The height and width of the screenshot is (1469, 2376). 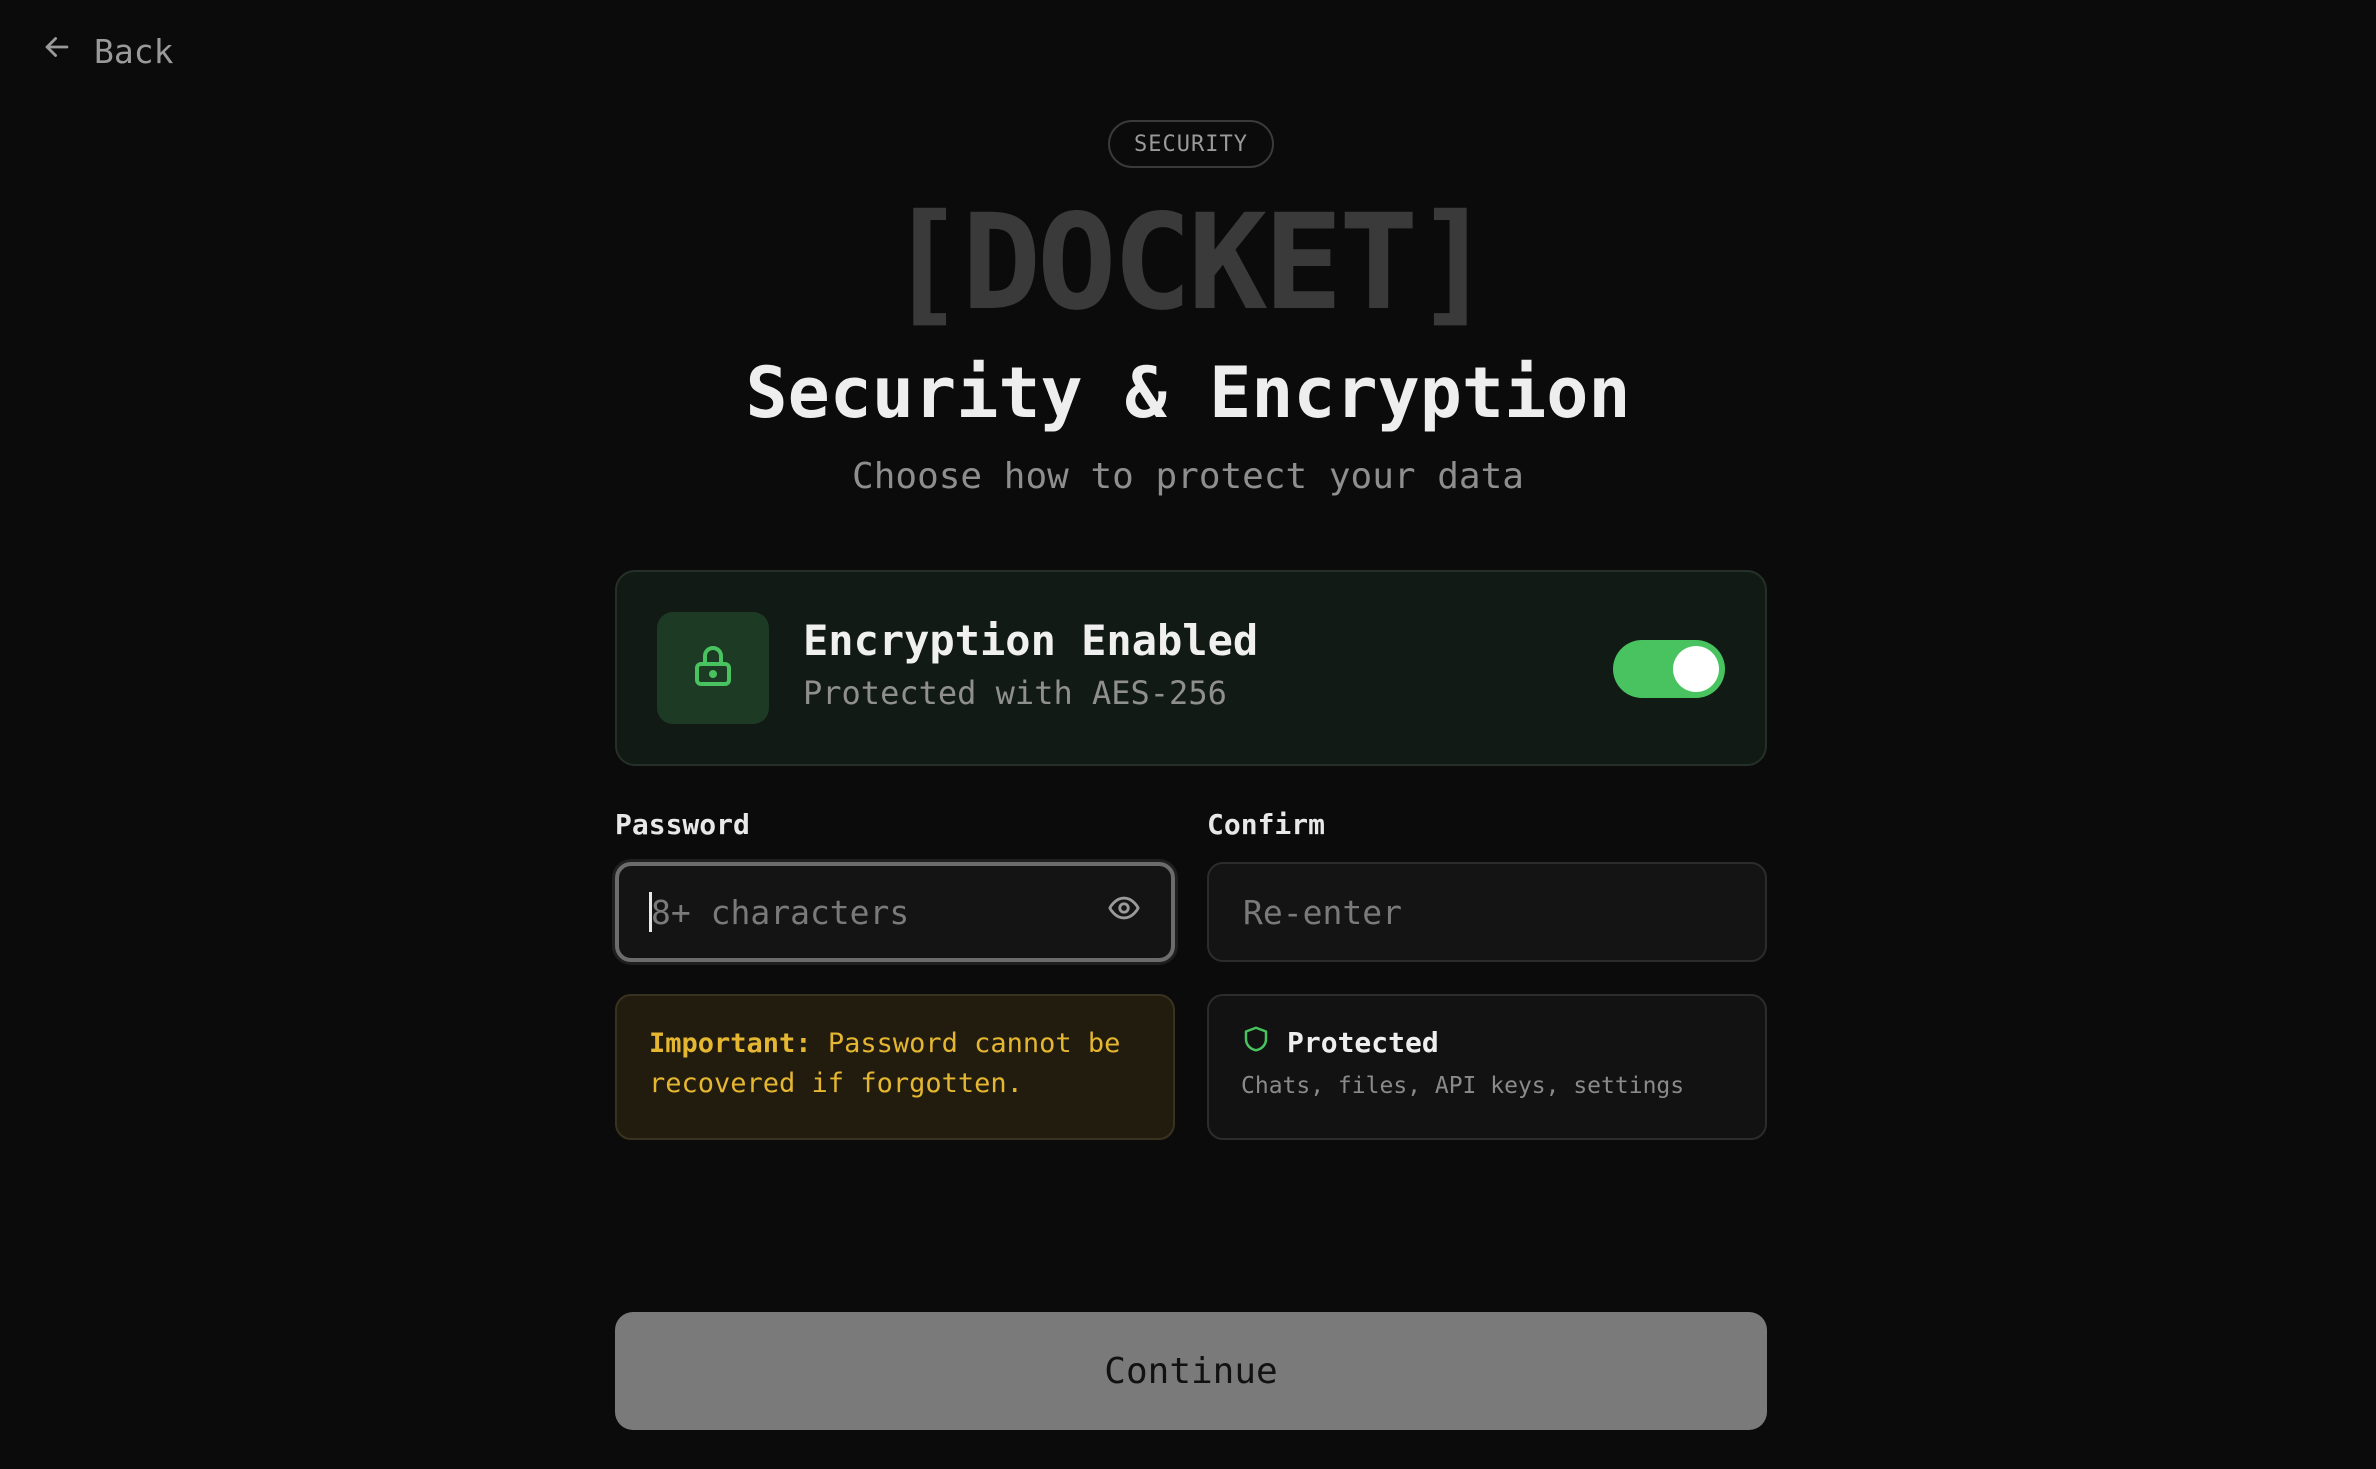 I want to click on shield-icon, so click(x=1256, y=1042).